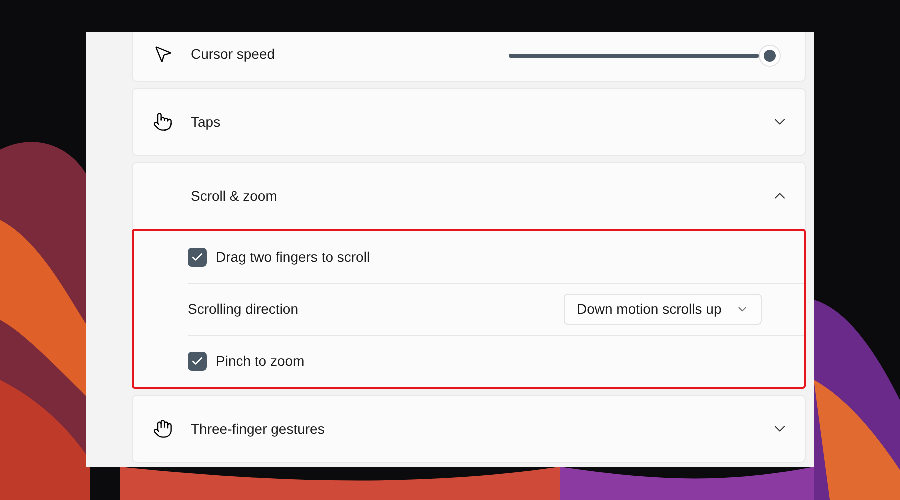 The image size is (900, 500). I want to click on expander-header: Scroll & zoom, so click(469, 196).